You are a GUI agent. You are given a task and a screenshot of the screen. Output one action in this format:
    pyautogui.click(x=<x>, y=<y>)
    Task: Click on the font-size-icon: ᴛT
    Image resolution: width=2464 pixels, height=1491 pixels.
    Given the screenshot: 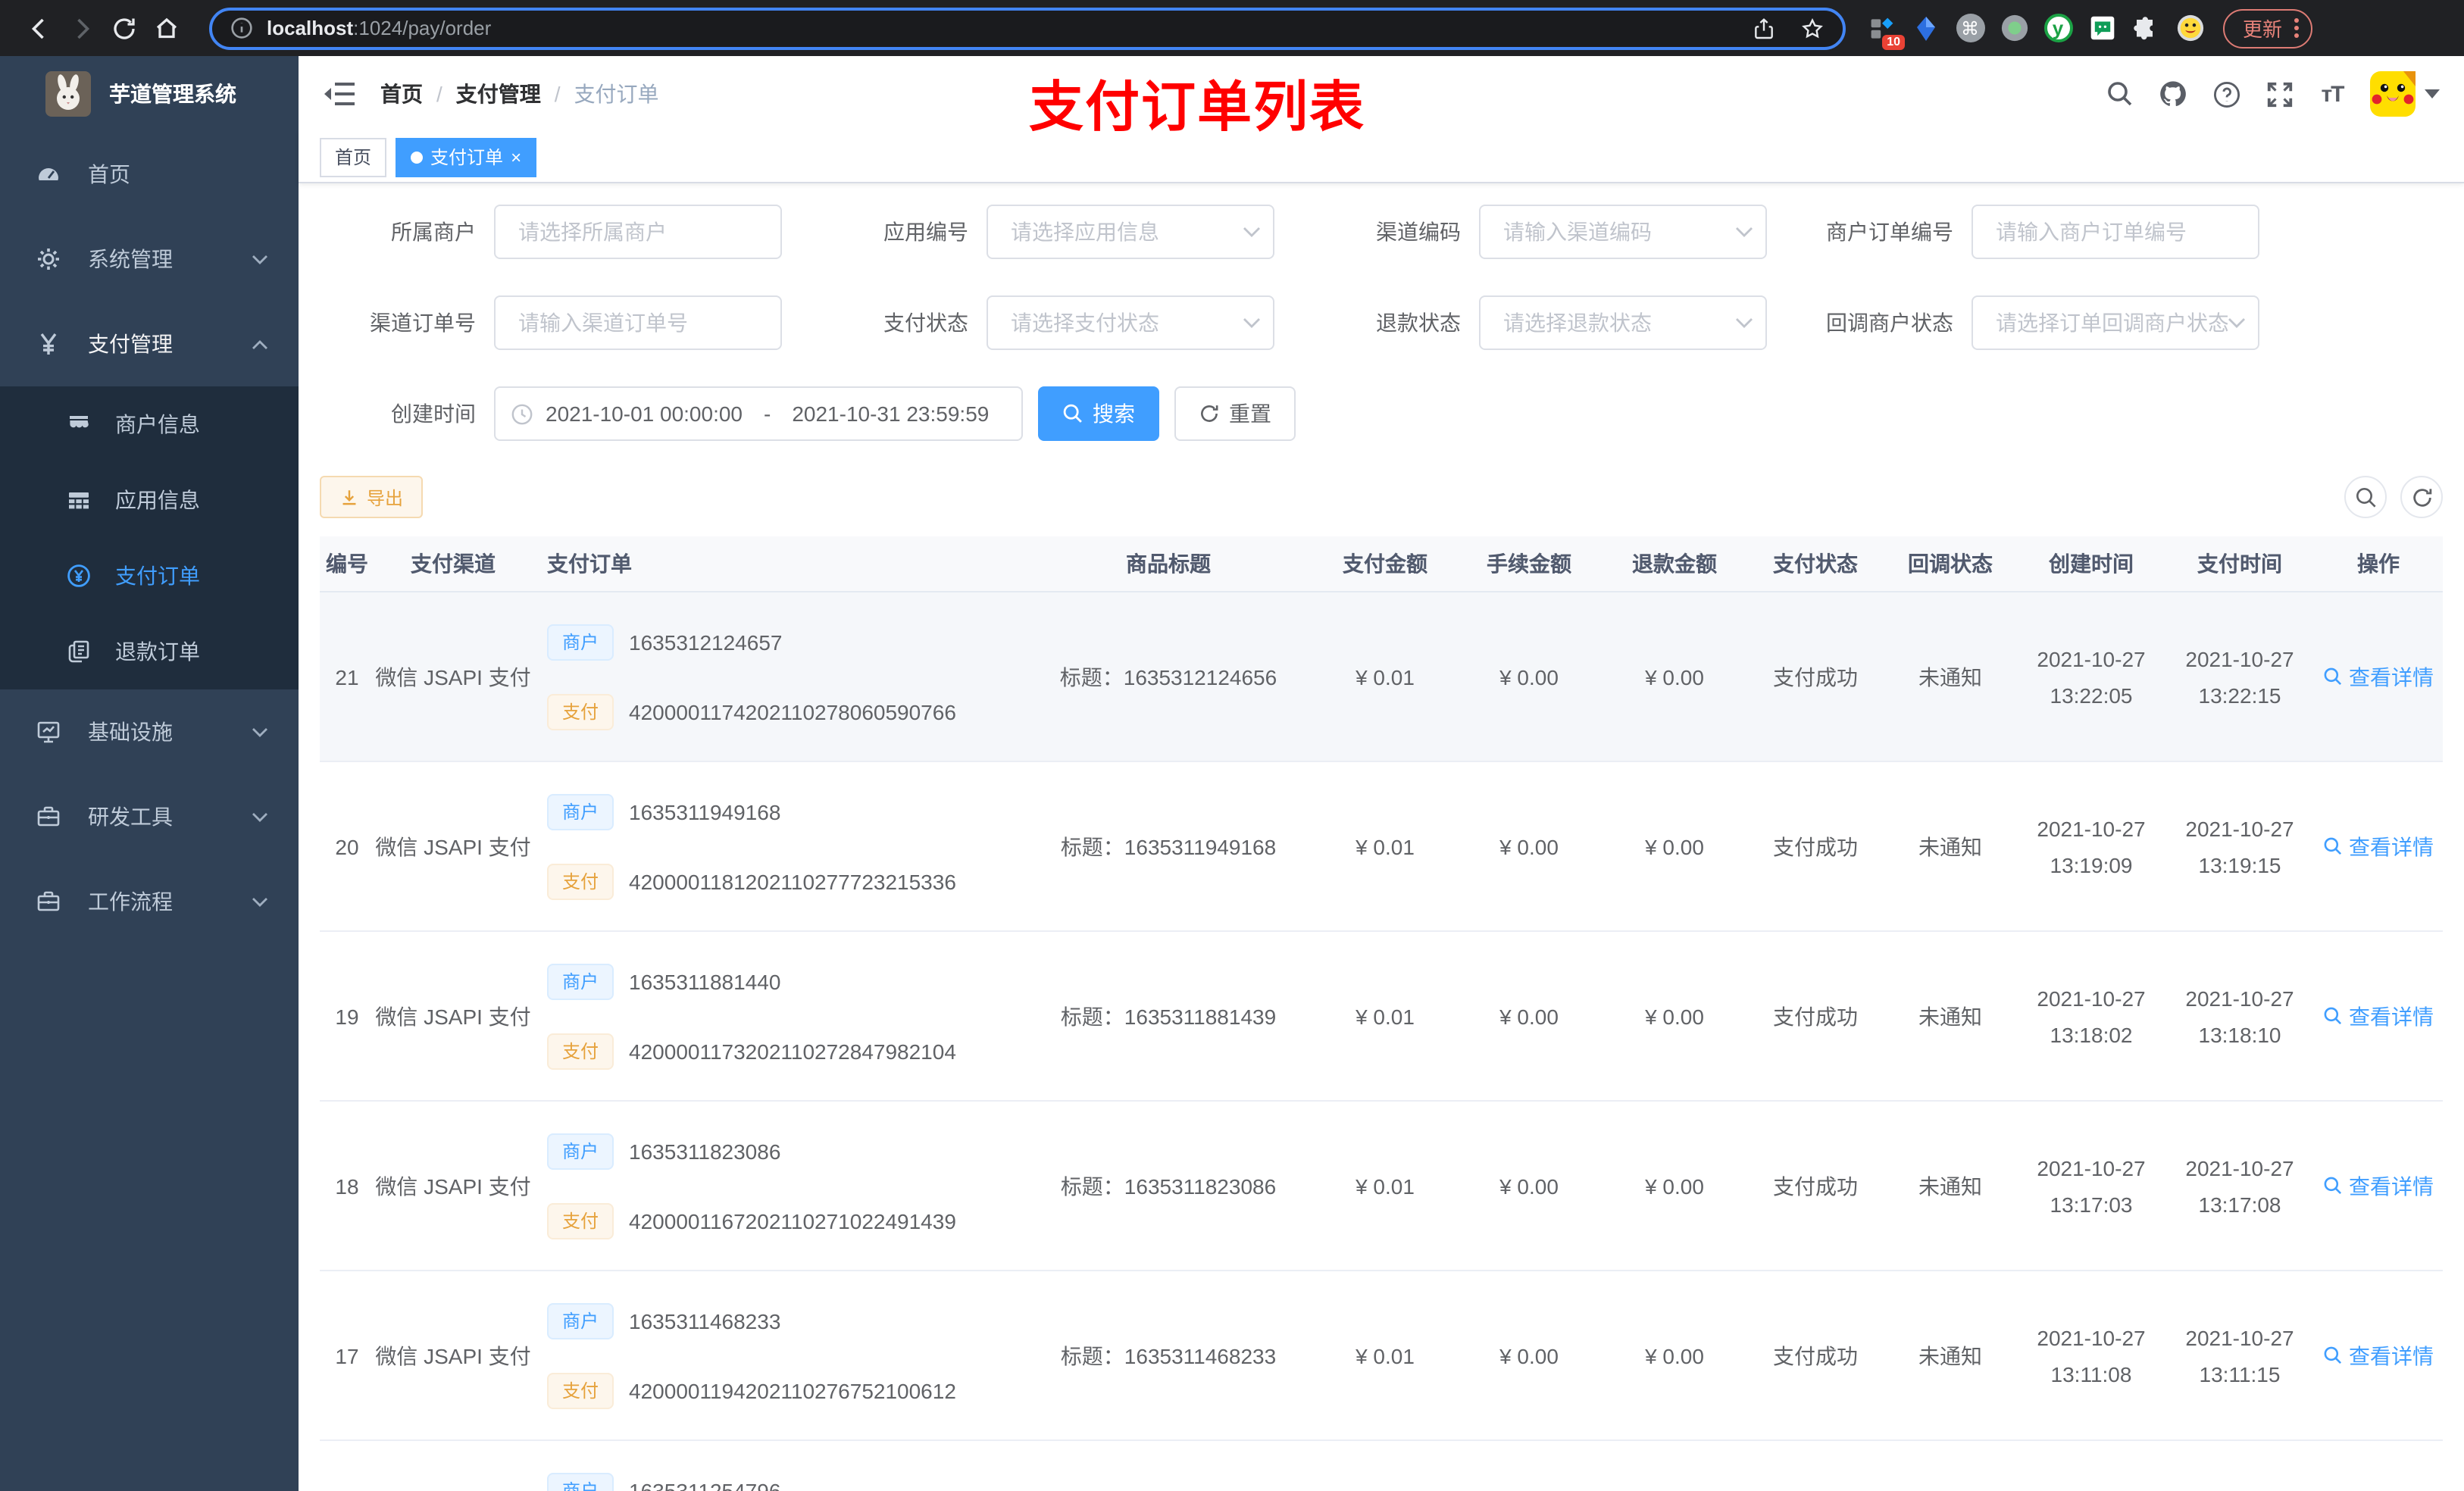 What is the action you would take?
    pyautogui.click(x=2332, y=94)
    